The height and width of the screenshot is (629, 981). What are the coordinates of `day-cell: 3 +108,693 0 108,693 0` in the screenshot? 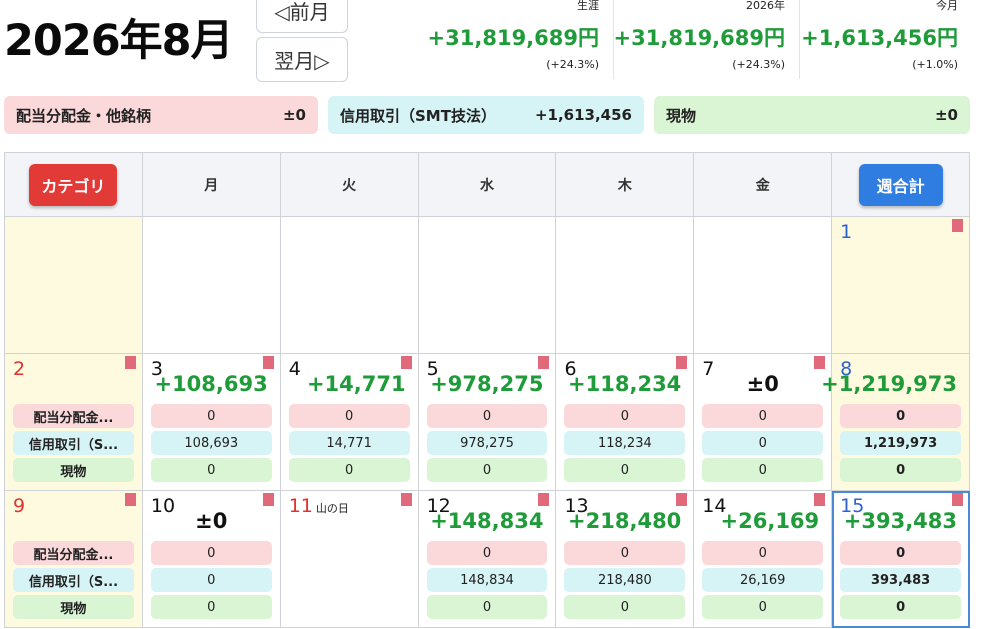 It's located at (211, 422).